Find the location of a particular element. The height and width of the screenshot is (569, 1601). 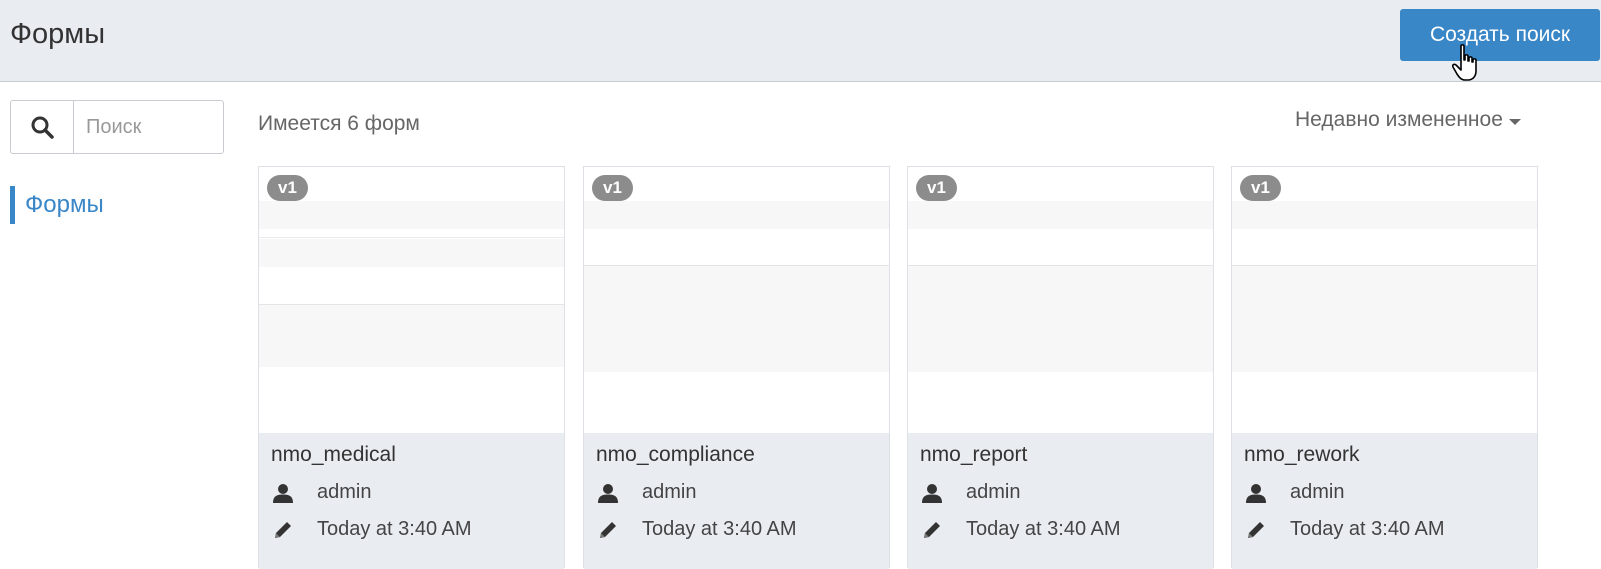

form-card: v1 nmo_medical admin Today at 3:40 AM is located at coordinates (411, 367).